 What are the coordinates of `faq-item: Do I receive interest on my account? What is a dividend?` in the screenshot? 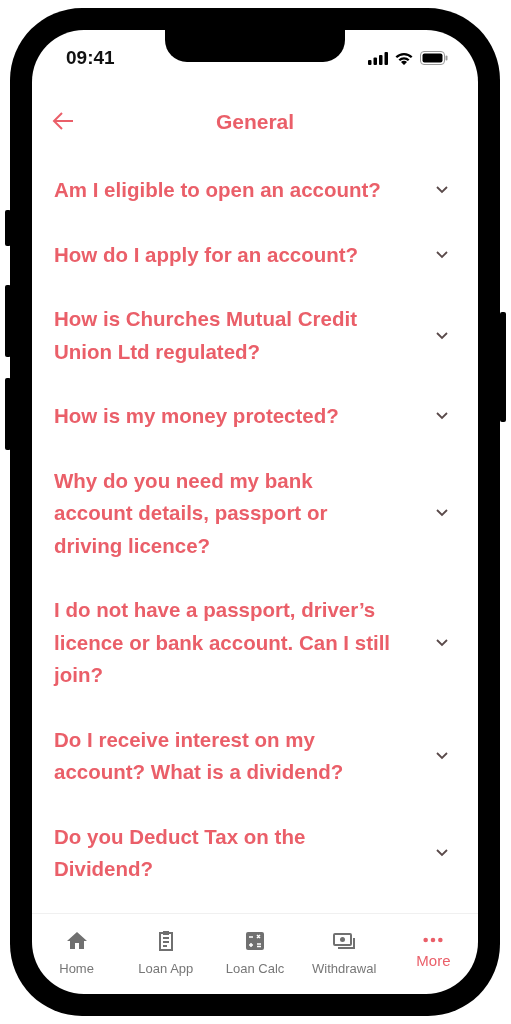 It's located at (255, 756).